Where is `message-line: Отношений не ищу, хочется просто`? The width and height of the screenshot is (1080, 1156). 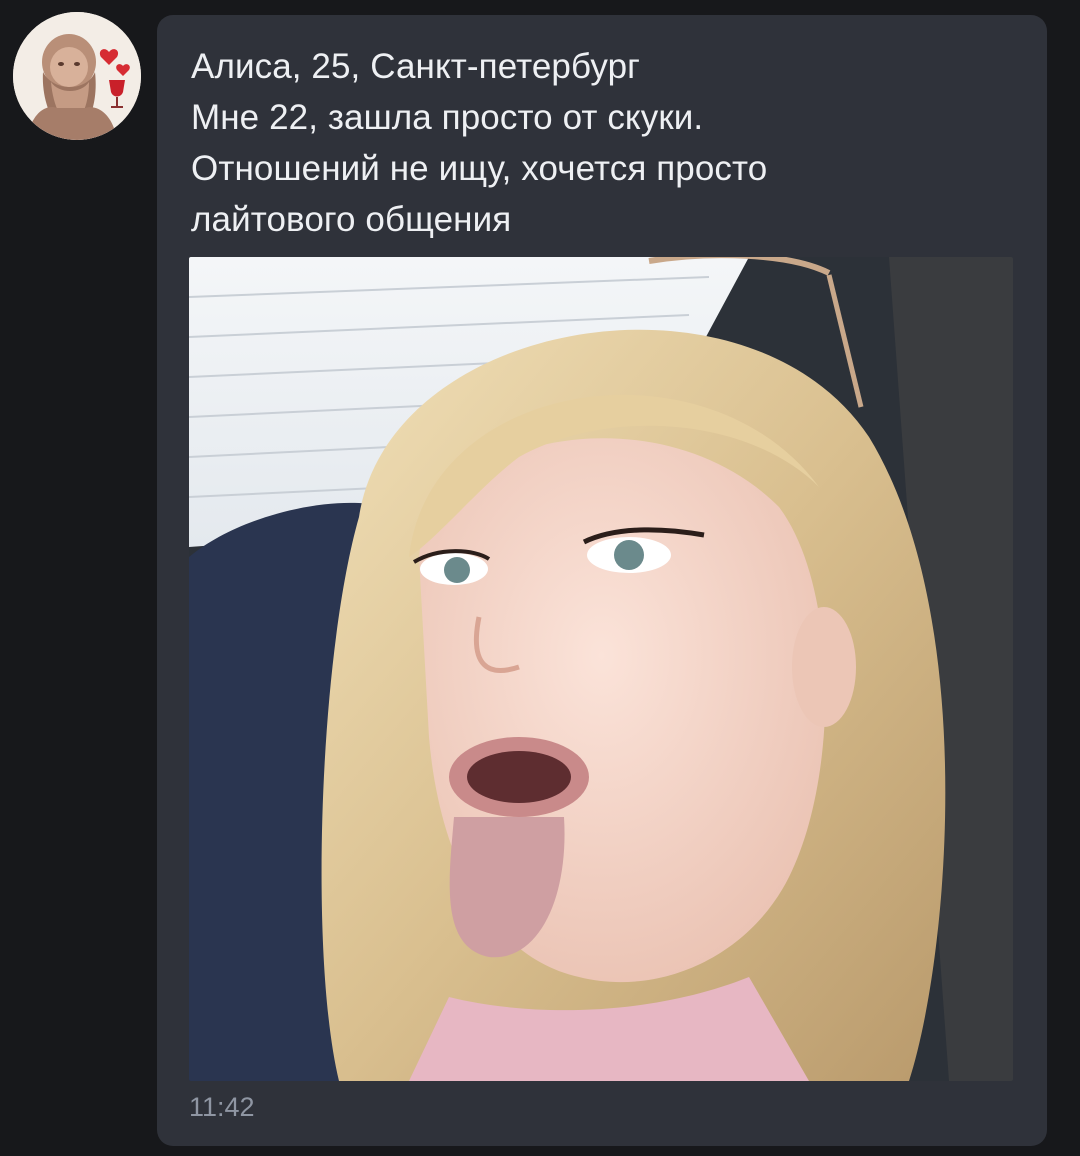 message-line: Отношений не ищу, хочется просто is located at coordinates (479, 168).